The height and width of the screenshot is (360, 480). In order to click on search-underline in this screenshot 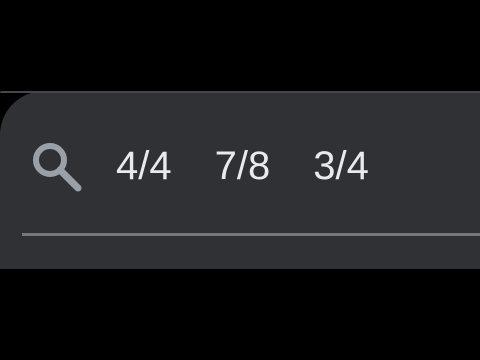, I will do `click(251, 234)`.